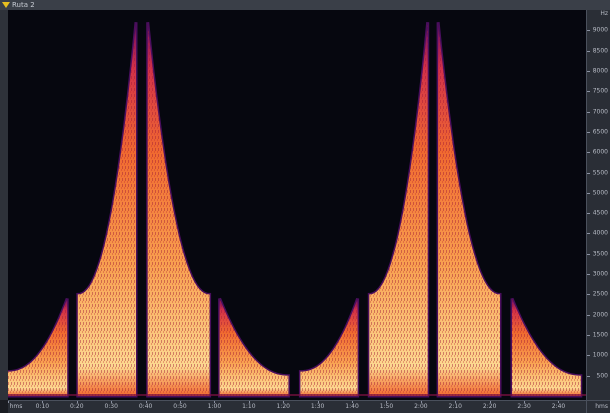 This screenshot has height=413, width=610. I want to click on x-tick-label: 2:20, so click(489, 406).